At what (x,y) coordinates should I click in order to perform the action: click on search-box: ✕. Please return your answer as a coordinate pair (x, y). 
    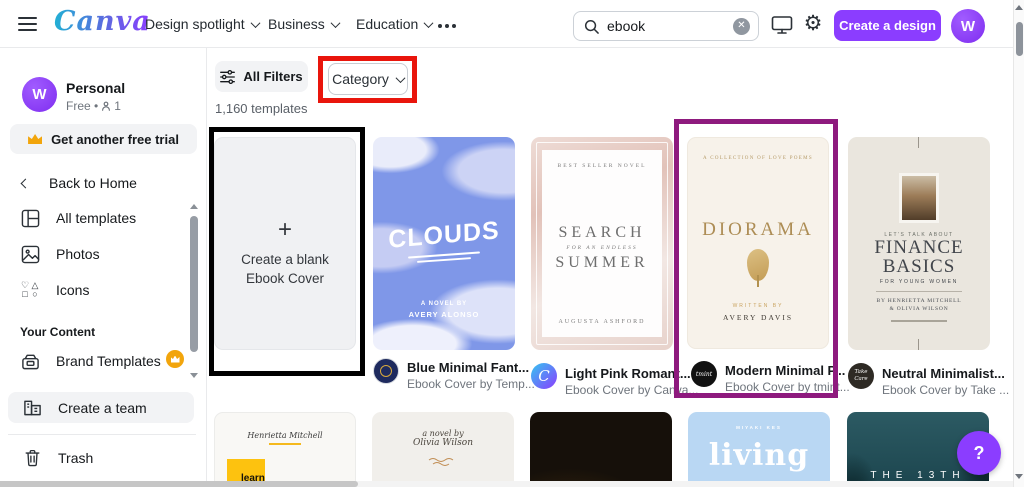
    Looking at the image, I should click on (666, 26).